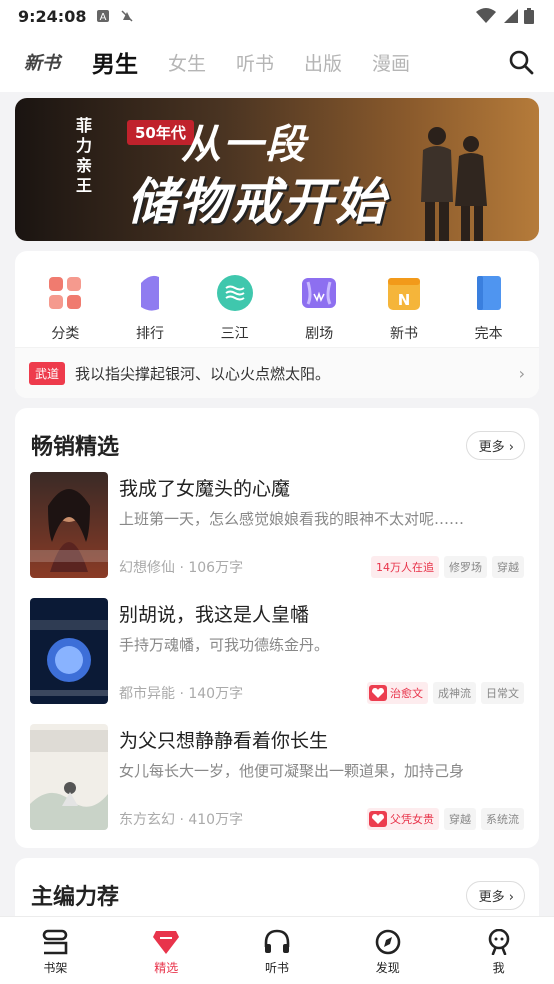 Image resolution: width=554 pixels, height=984 pixels. I want to click on book-word-count: 140万字, so click(216, 694).